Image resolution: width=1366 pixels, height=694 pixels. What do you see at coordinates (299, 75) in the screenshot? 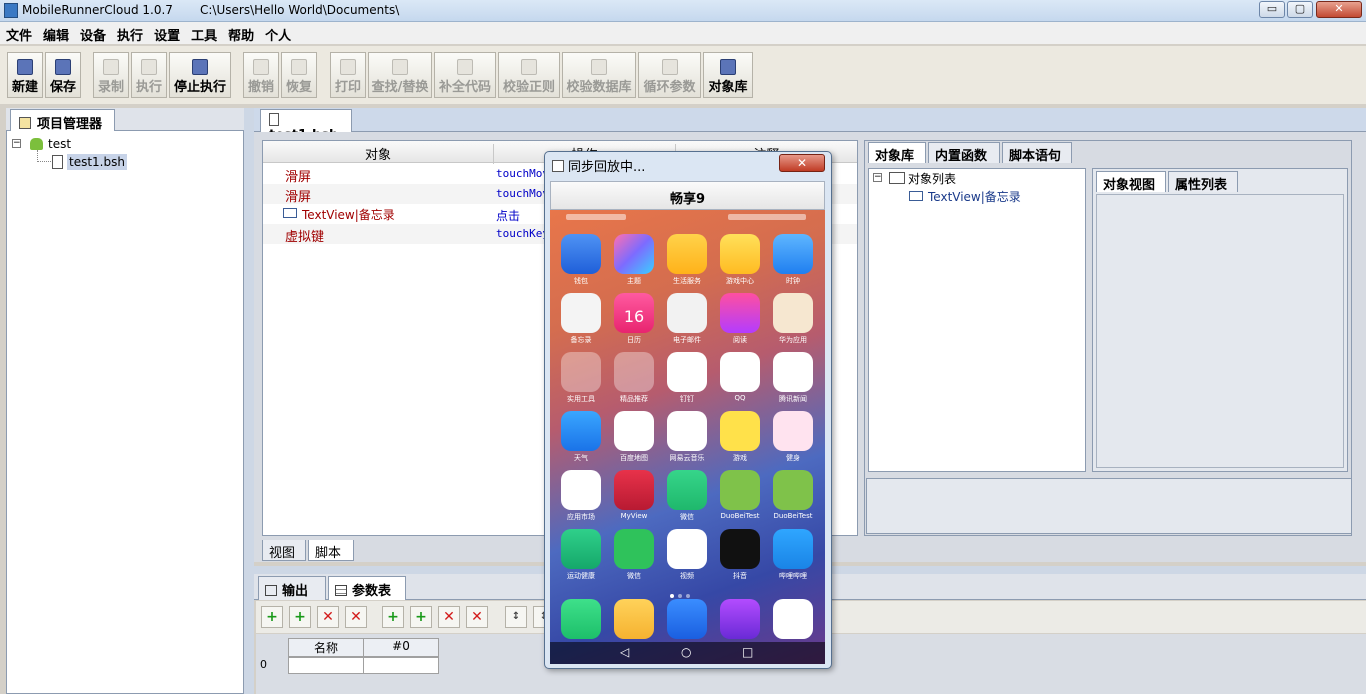
I see `redo-button: 恢复` at bounding box center [299, 75].